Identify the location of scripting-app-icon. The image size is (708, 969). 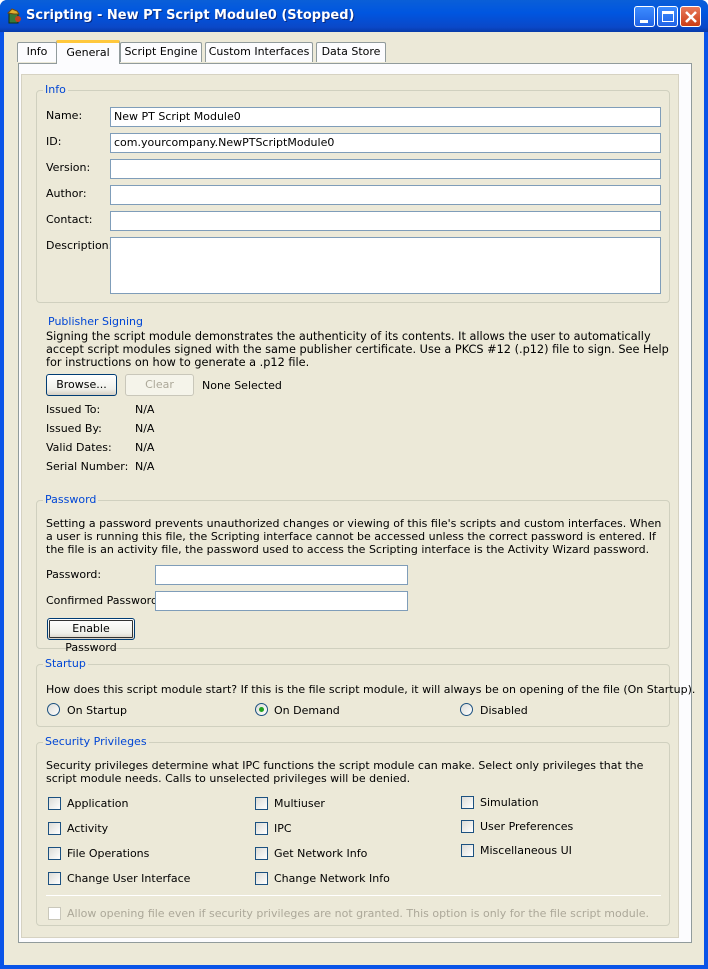
(13, 16).